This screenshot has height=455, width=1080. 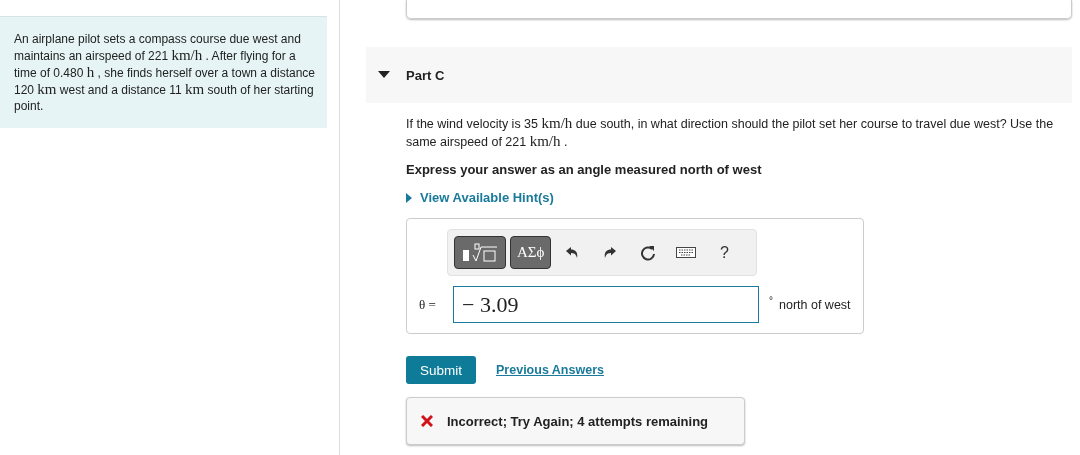 What do you see at coordinates (428, 304) in the screenshot?
I see `answer-label: θ =` at bounding box center [428, 304].